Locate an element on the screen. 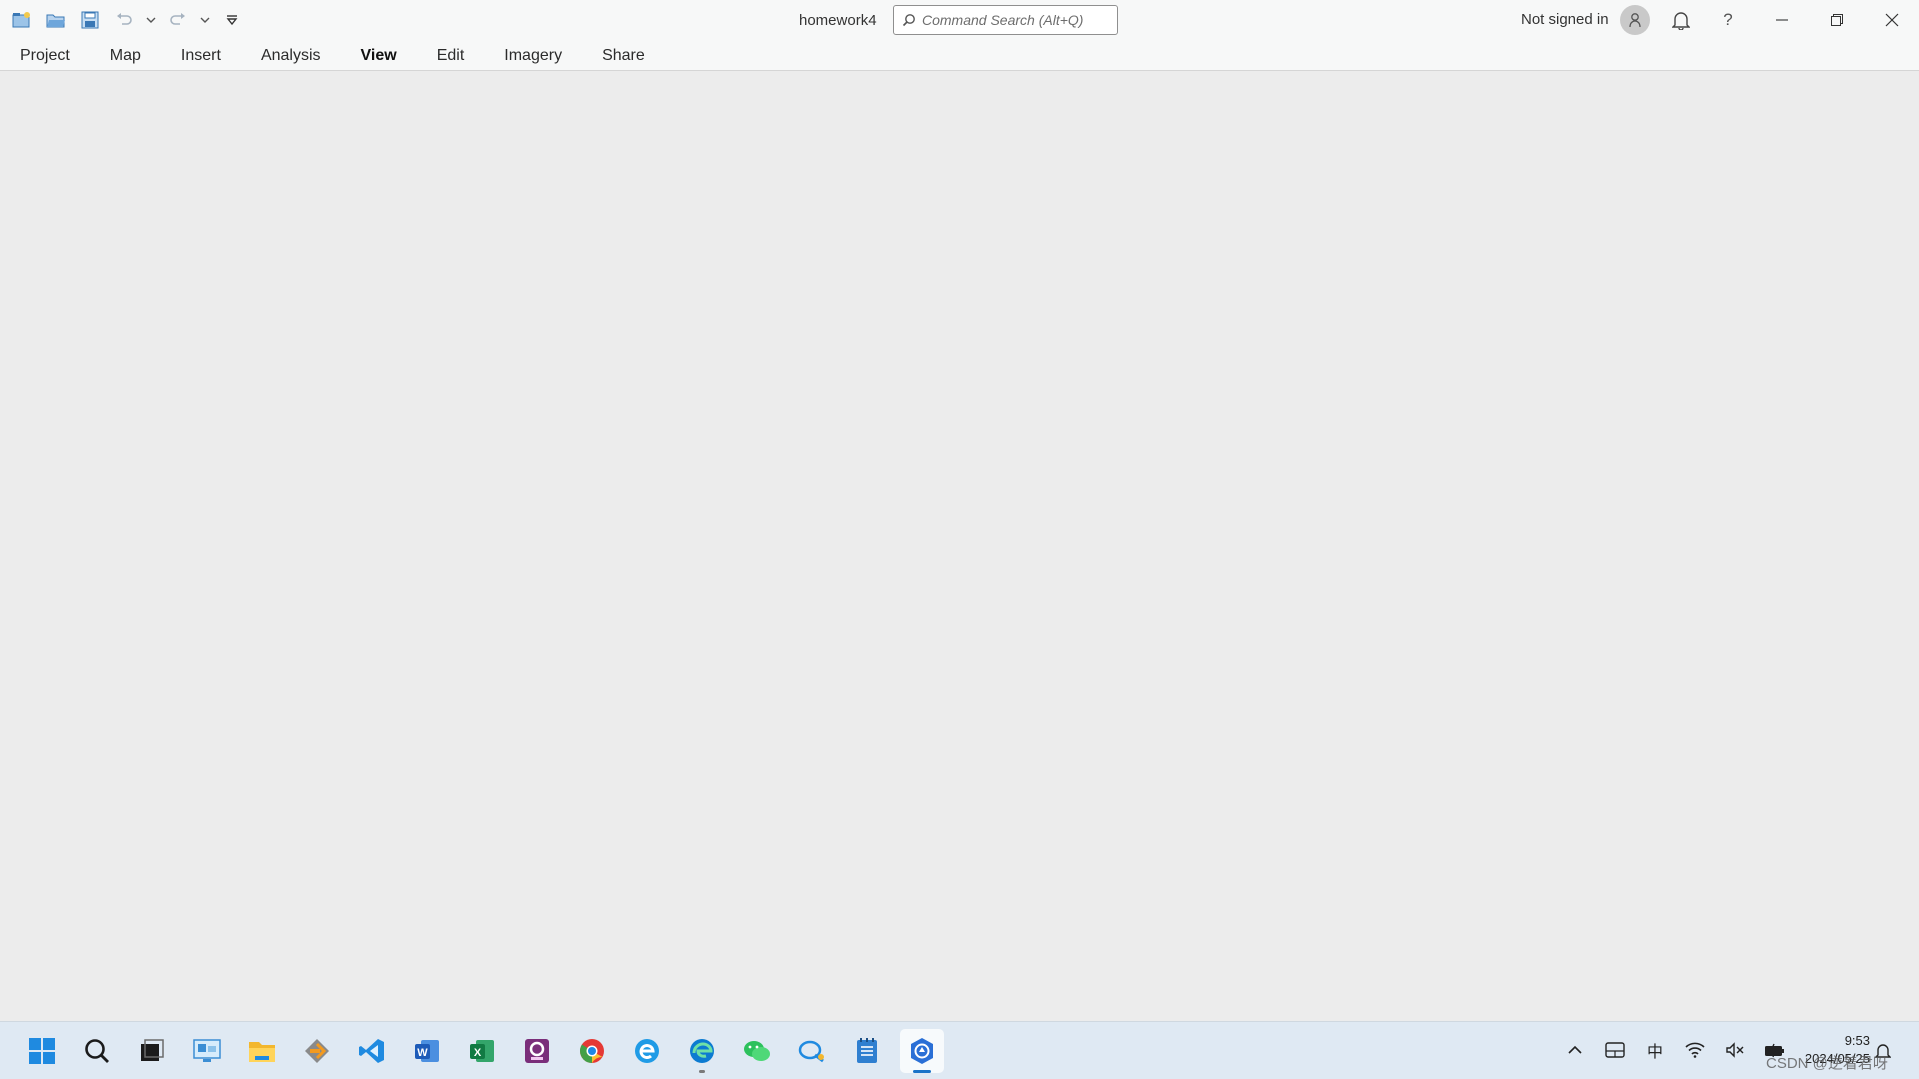  undo-icon is located at coordinates (124, 20).